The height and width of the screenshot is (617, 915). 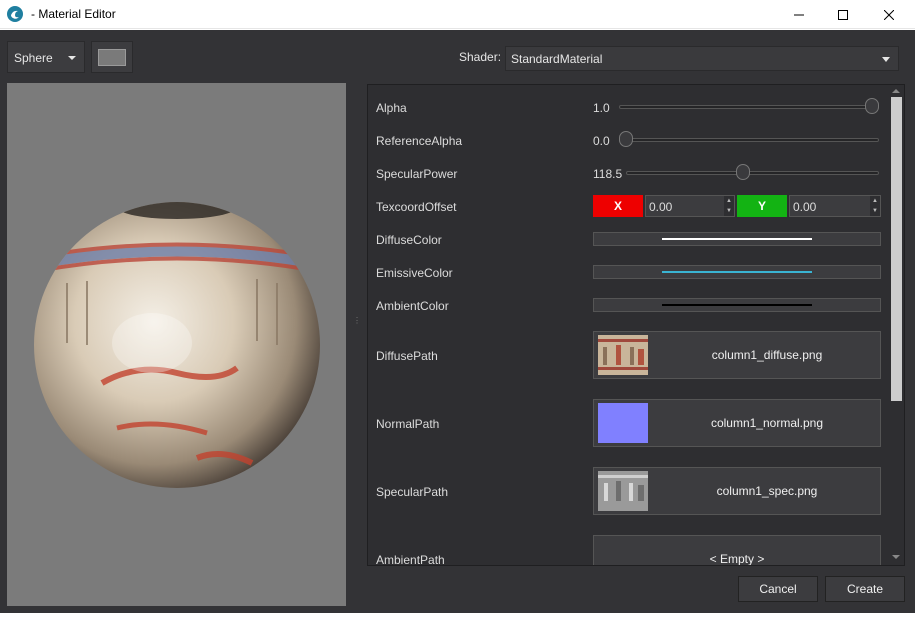 I want to click on minimize-button, so click(x=799, y=14).